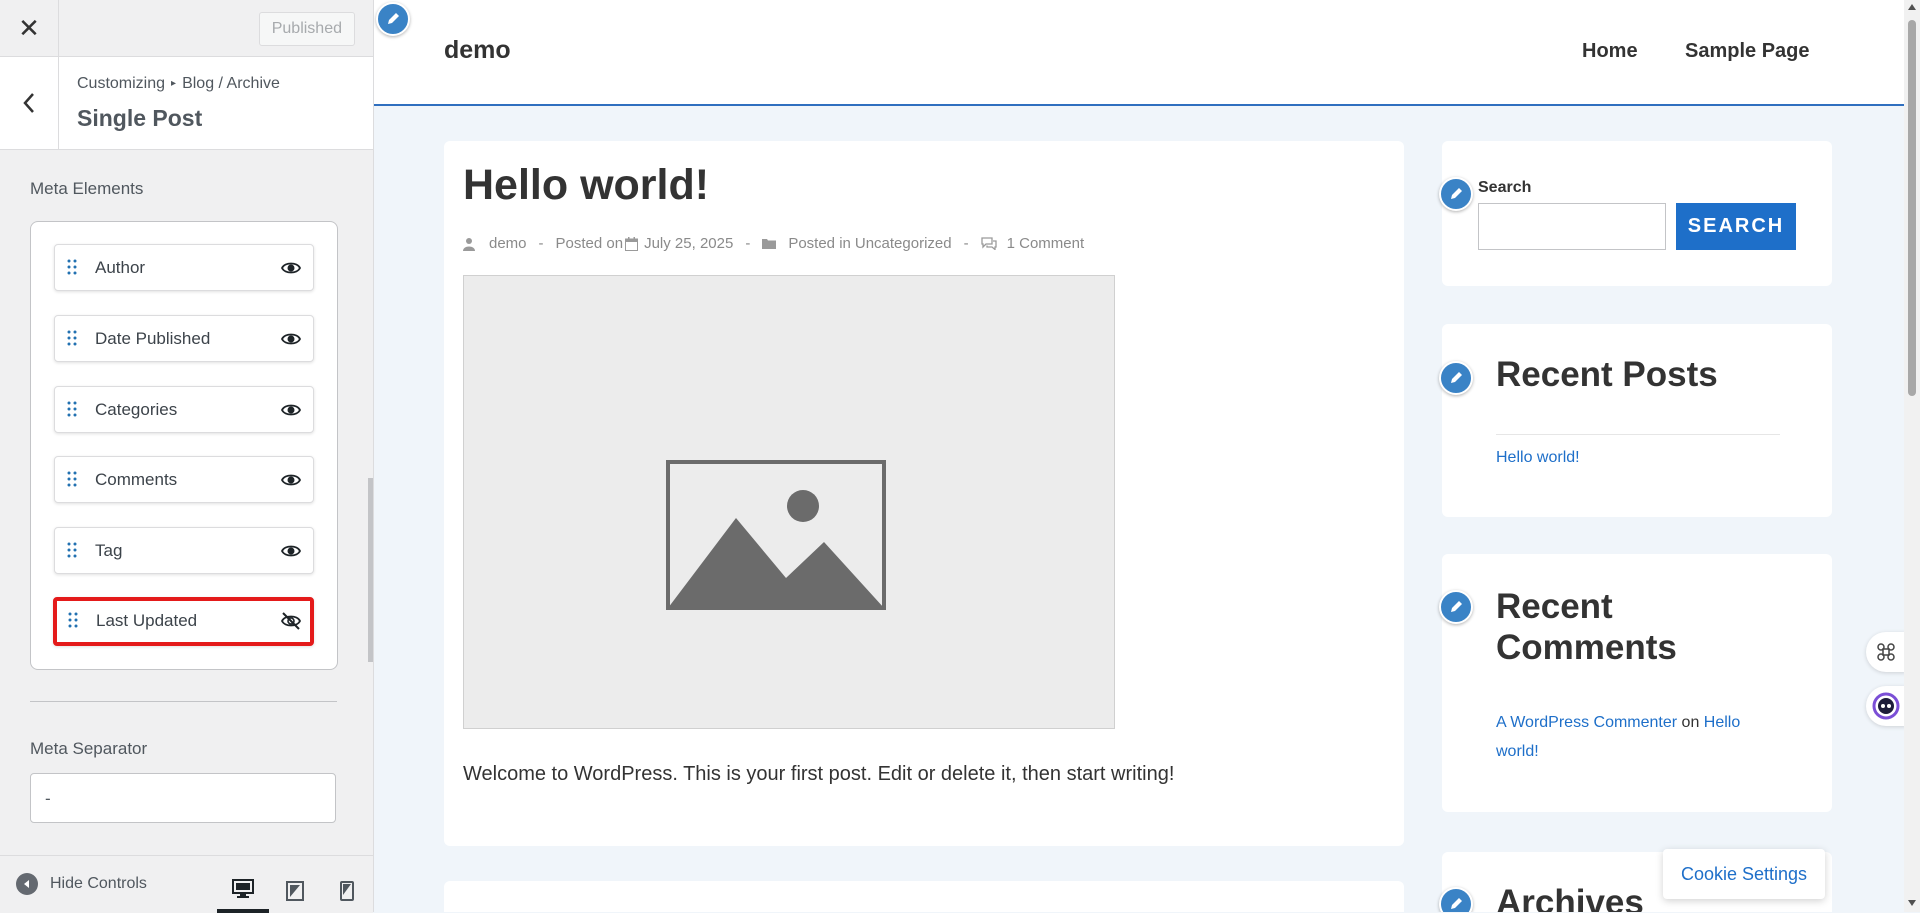  Describe the element at coordinates (1744, 874) in the screenshot. I see `cookie-settings-button: Cookie Settings` at that location.